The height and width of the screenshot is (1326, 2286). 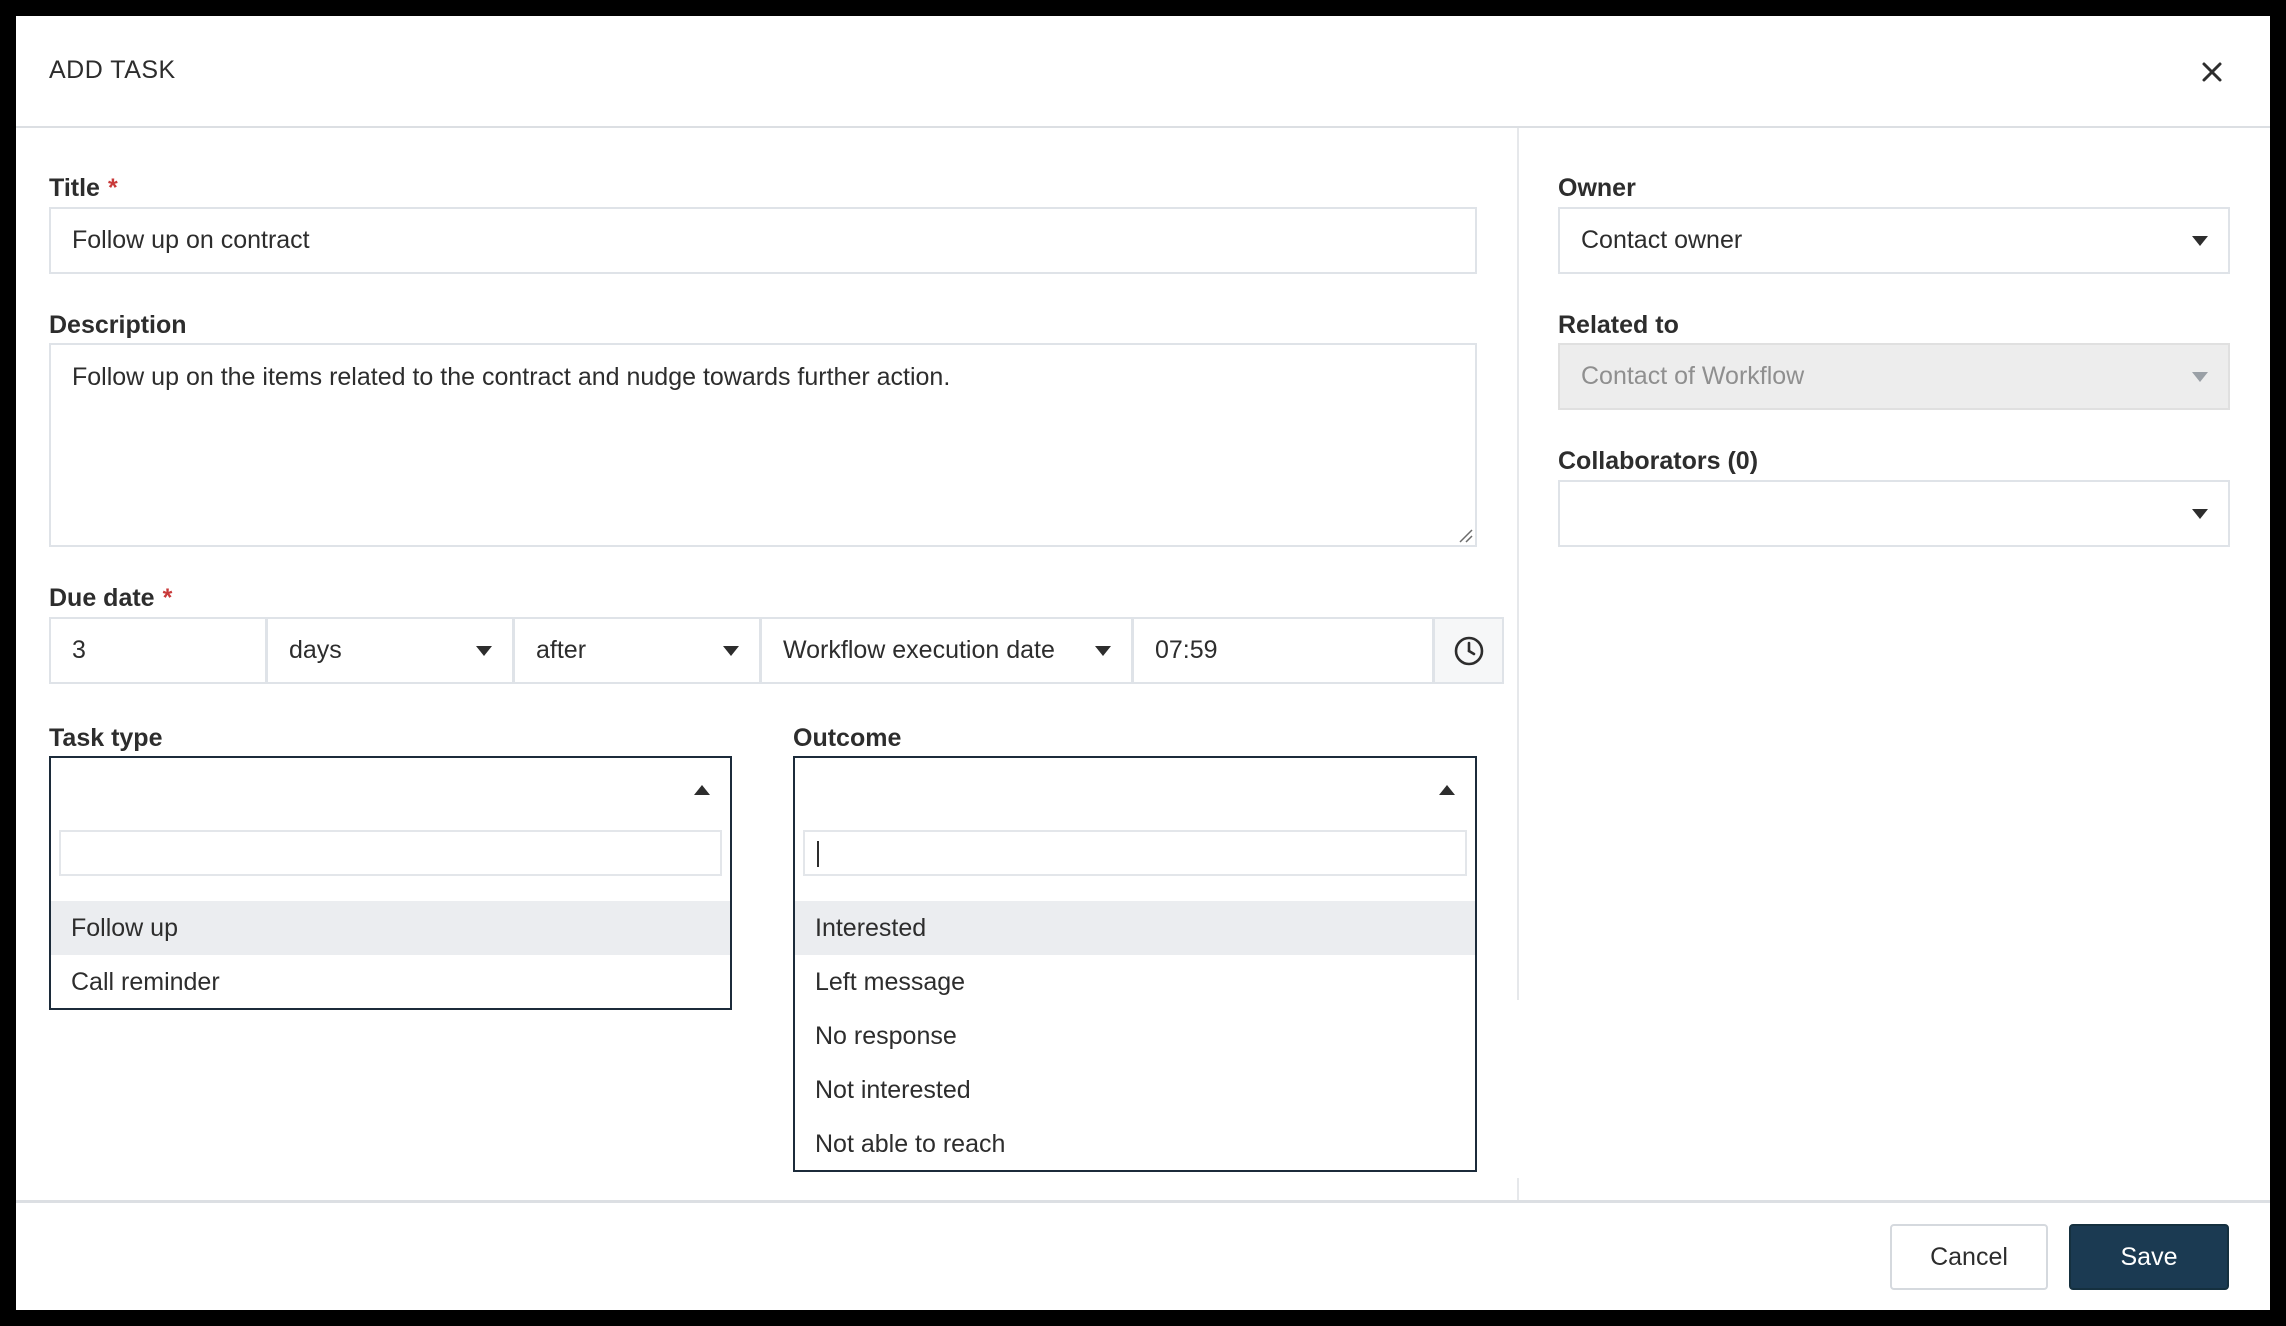 What do you see at coordinates (1465, 535) in the screenshot?
I see `resize-handle-icon` at bounding box center [1465, 535].